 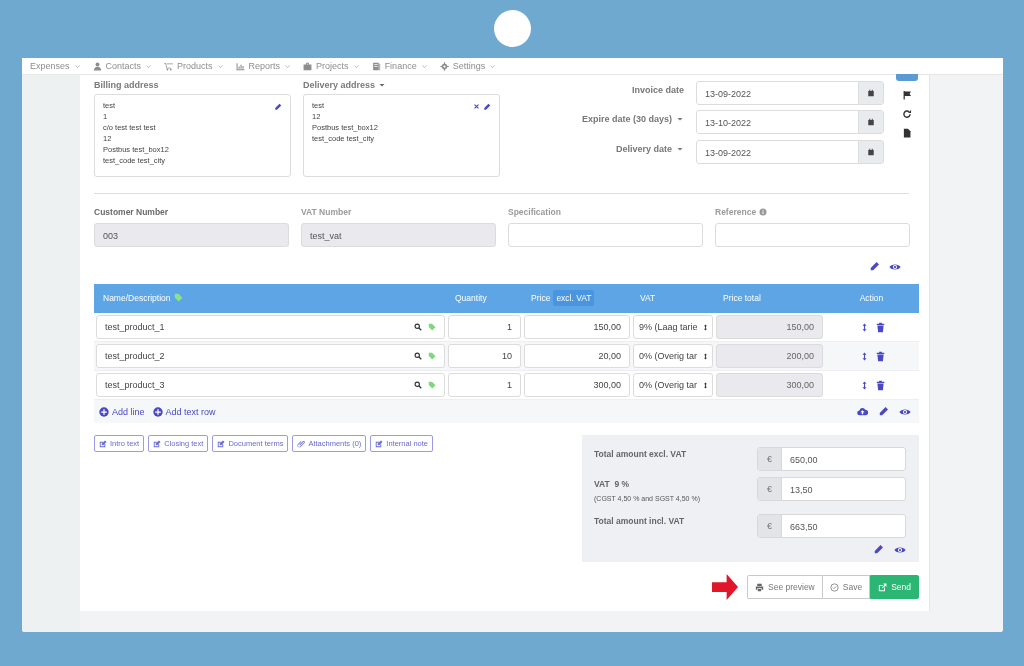 I want to click on nav-menu-item: Settings, so click(x=468, y=66).